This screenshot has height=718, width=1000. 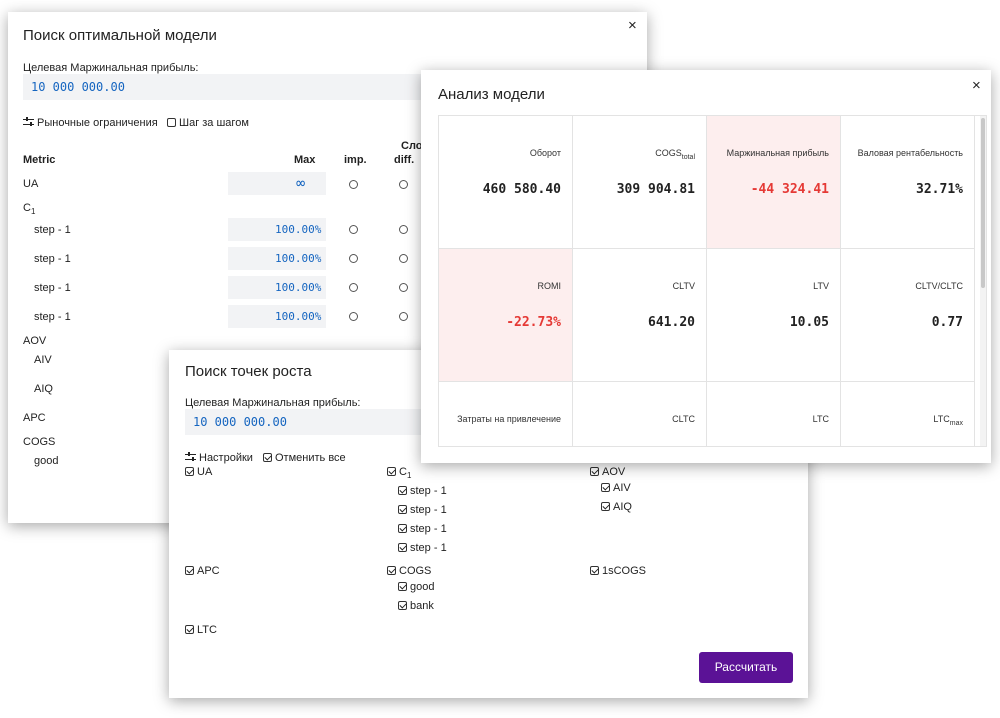 What do you see at coordinates (939, 286) in the screenshot?
I see `metric-title: CLTV/CLTC` at bounding box center [939, 286].